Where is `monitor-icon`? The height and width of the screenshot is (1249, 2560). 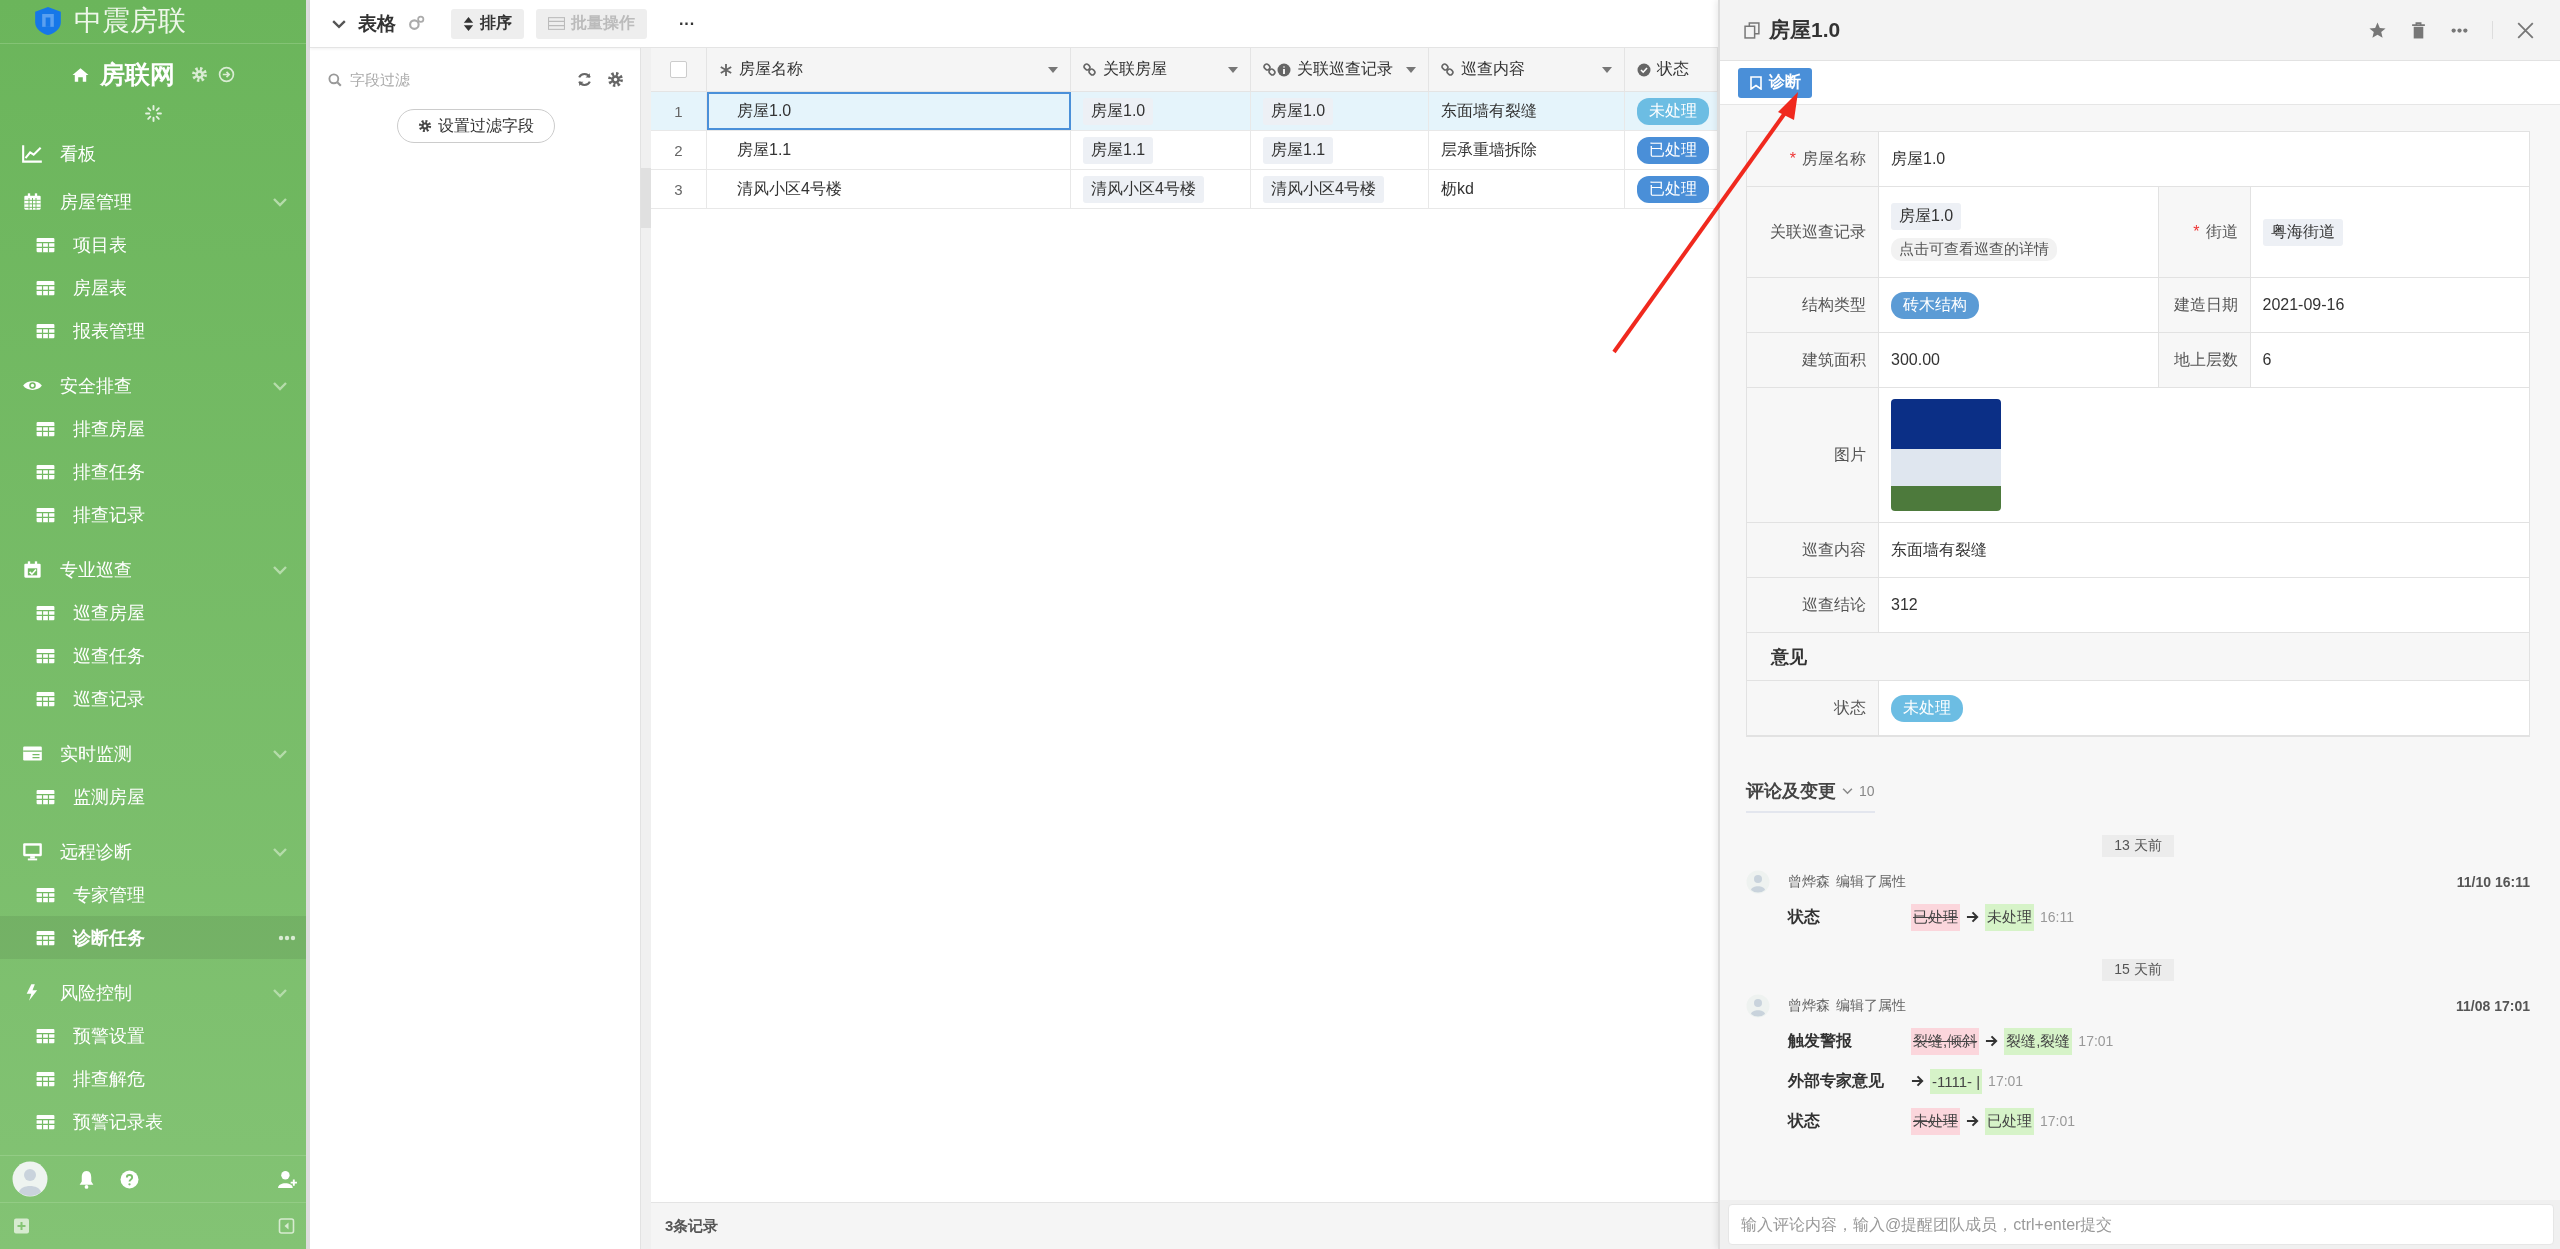
monitor-icon is located at coordinates (32, 851).